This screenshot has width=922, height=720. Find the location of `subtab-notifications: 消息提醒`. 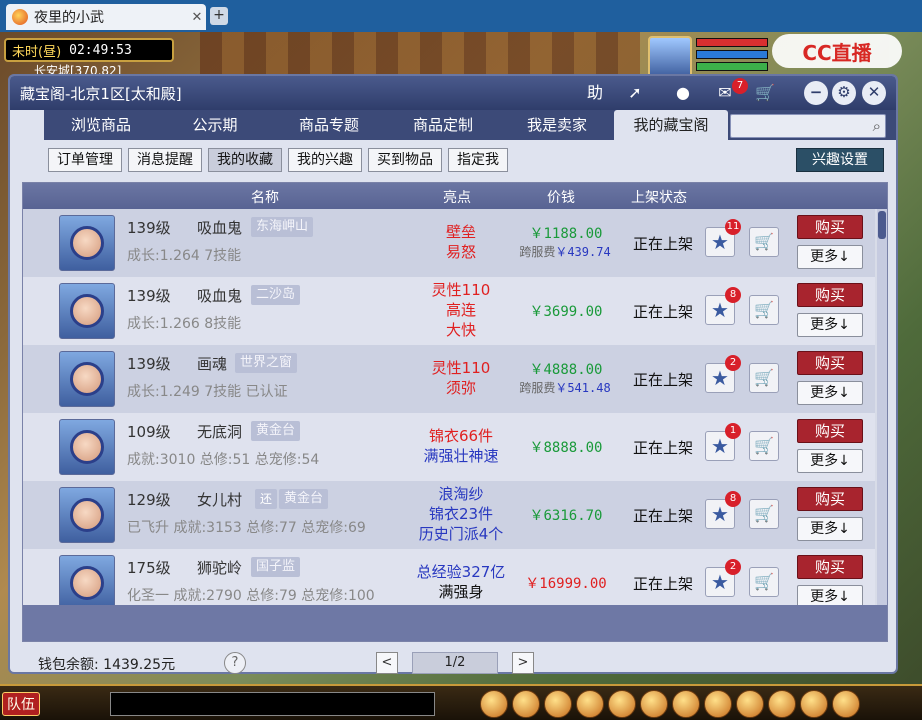

subtab-notifications: 消息提醒 is located at coordinates (165, 160).